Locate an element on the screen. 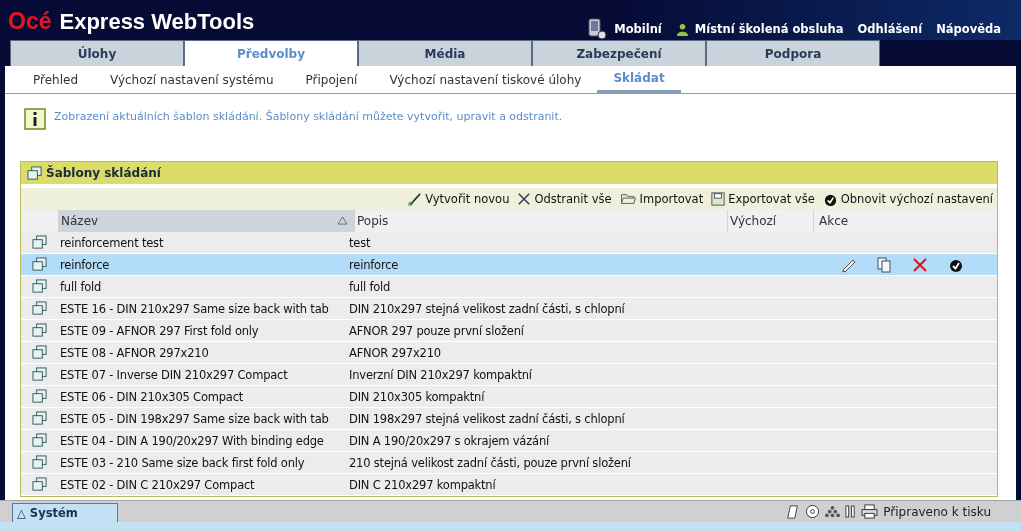 This screenshot has width=1021, height=531. table-cell-text: ESTE 05 - DIN 198x297 Same size back with tab is located at coordinates (194, 418).